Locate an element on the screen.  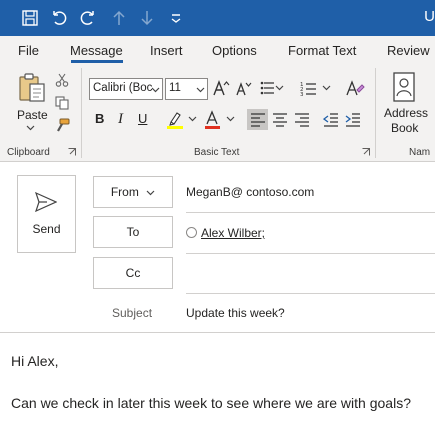
tab-options: Options is located at coordinates (234, 50).